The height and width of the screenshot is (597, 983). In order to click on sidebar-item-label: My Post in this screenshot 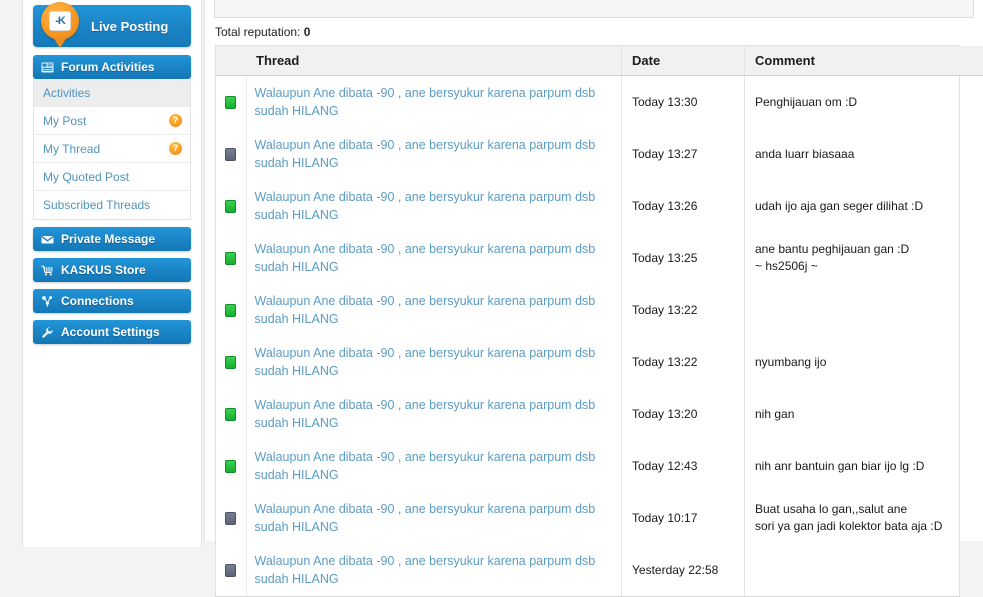, I will do `click(106, 121)`.